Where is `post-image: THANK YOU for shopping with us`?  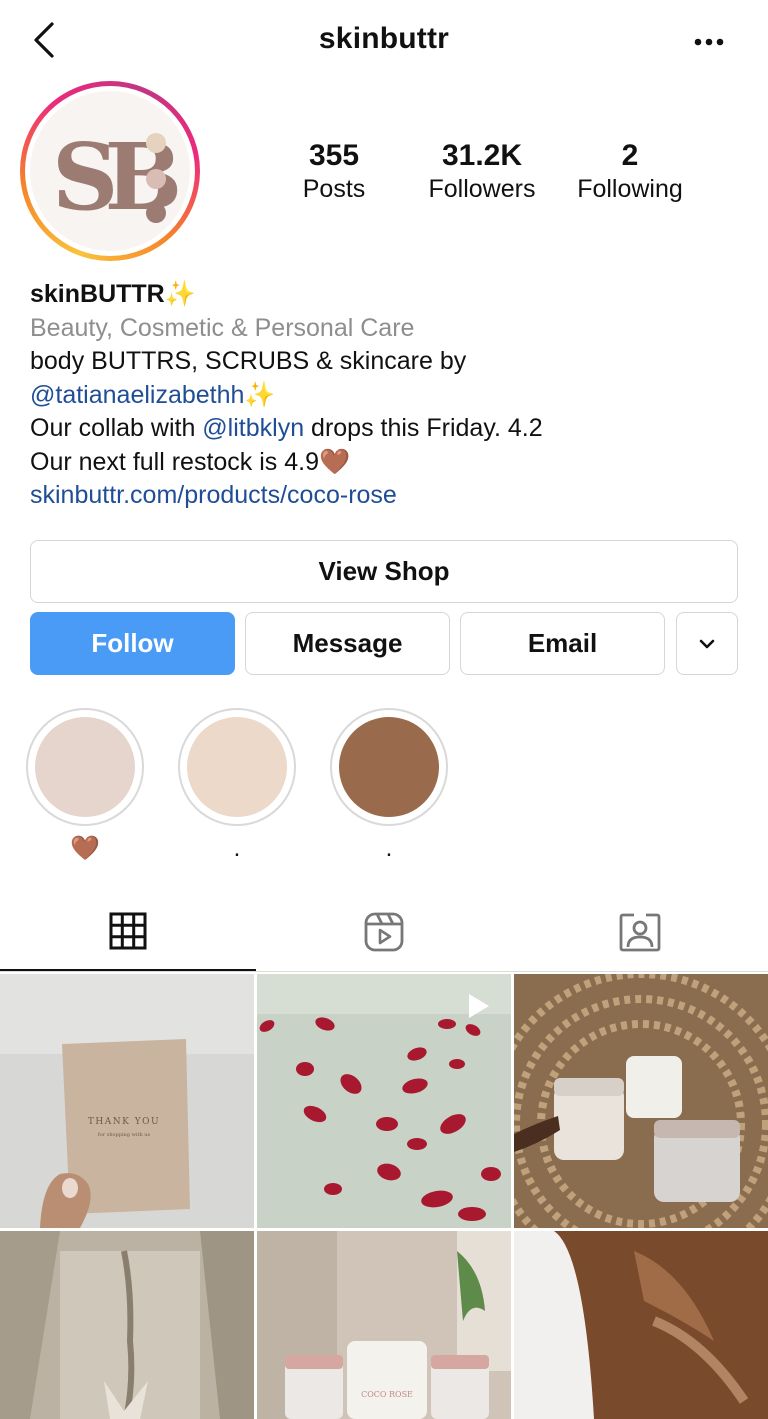 post-image: THANK YOU for shopping with us is located at coordinates (127, 1101).